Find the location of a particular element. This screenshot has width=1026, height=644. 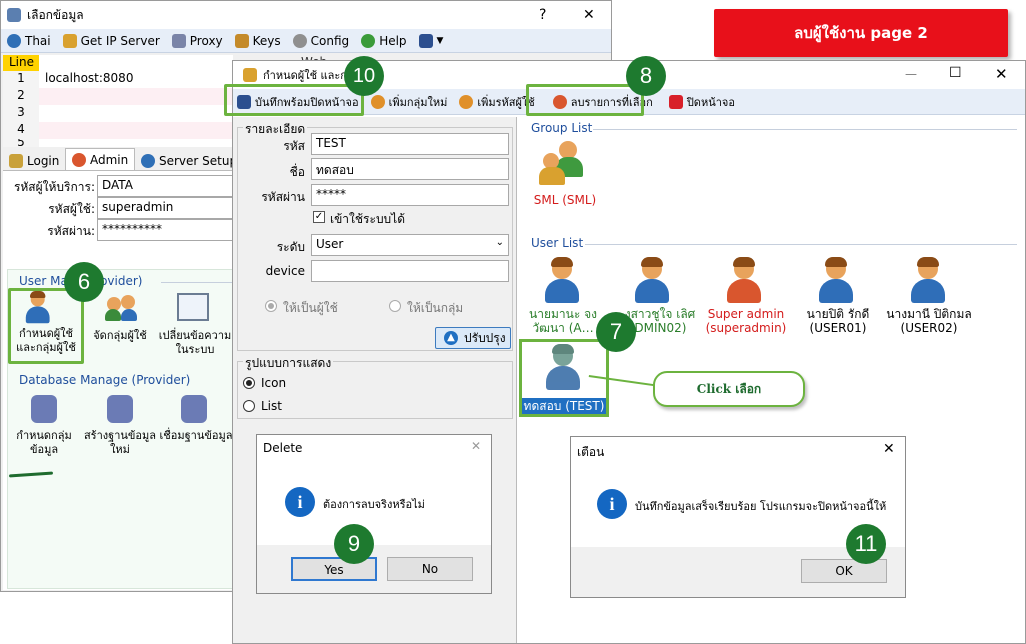

highlight-save-close is located at coordinates (294, 100).